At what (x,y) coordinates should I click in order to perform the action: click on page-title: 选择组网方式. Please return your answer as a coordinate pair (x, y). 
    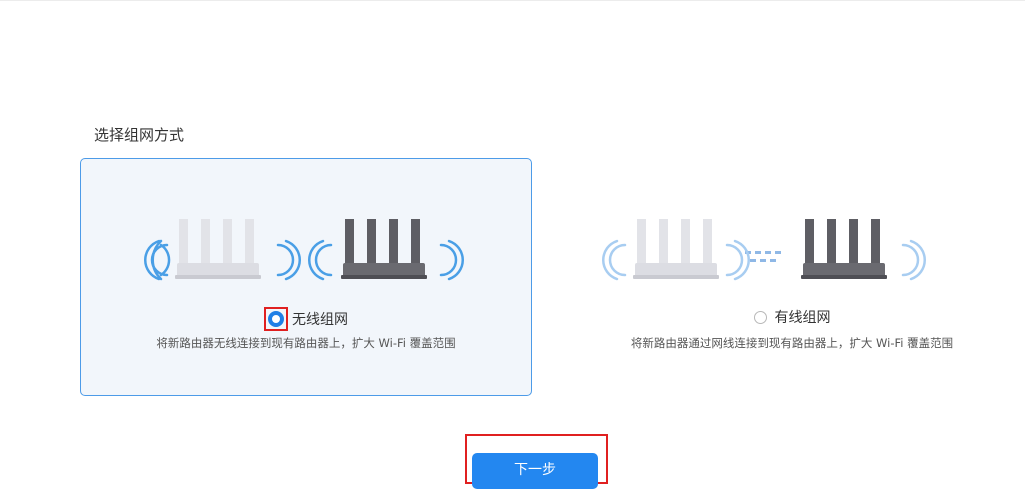
    Looking at the image, I should click on (139, 135).